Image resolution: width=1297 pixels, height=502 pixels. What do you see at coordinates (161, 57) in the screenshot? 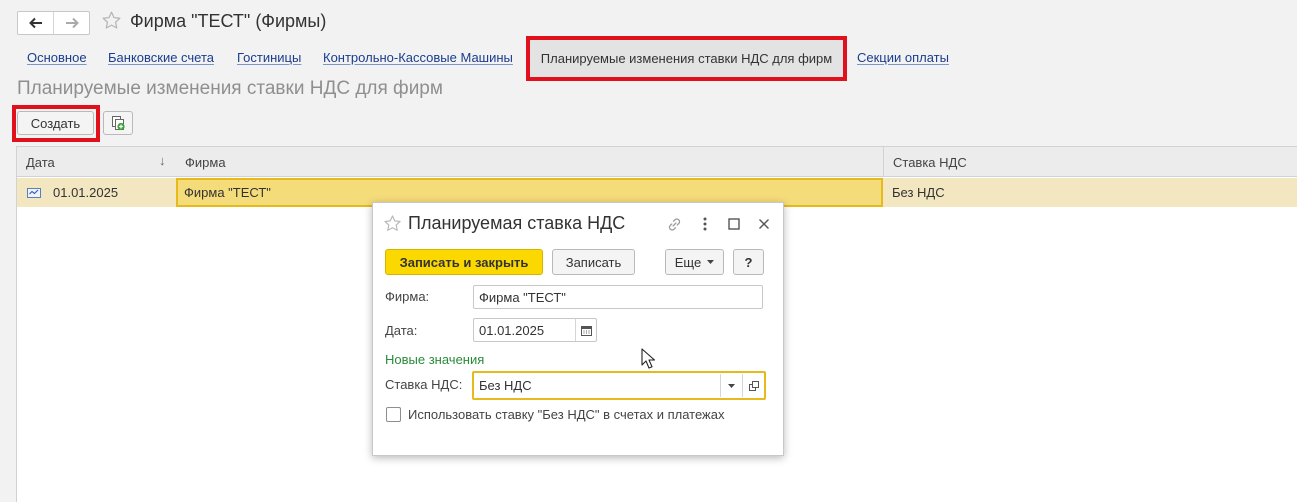
I see `tab-bank-accounts: Банковские счета` at bounding box center [161, 57].